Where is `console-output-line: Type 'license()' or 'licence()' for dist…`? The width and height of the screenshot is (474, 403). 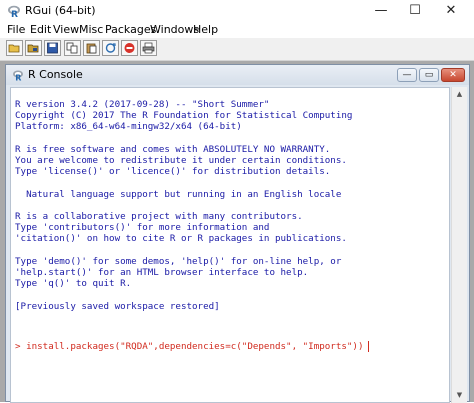 console-output-line: Type 'license()' or 'licence()' for dist… is located at coordinates (173, 172).